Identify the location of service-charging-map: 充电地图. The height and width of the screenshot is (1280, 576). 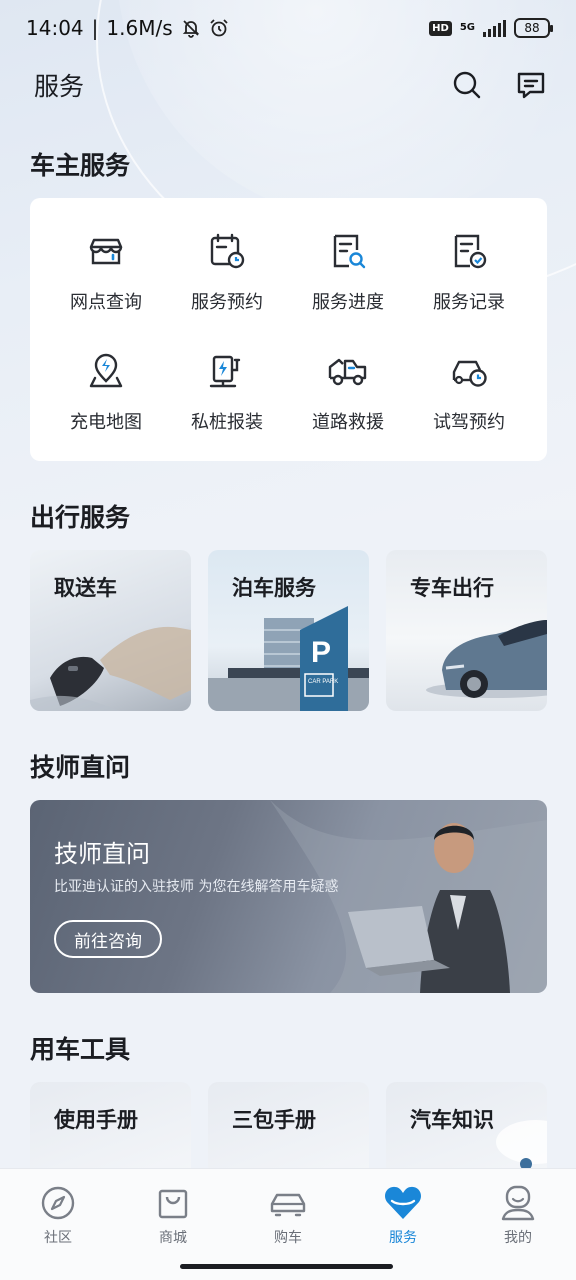
(106, 383).